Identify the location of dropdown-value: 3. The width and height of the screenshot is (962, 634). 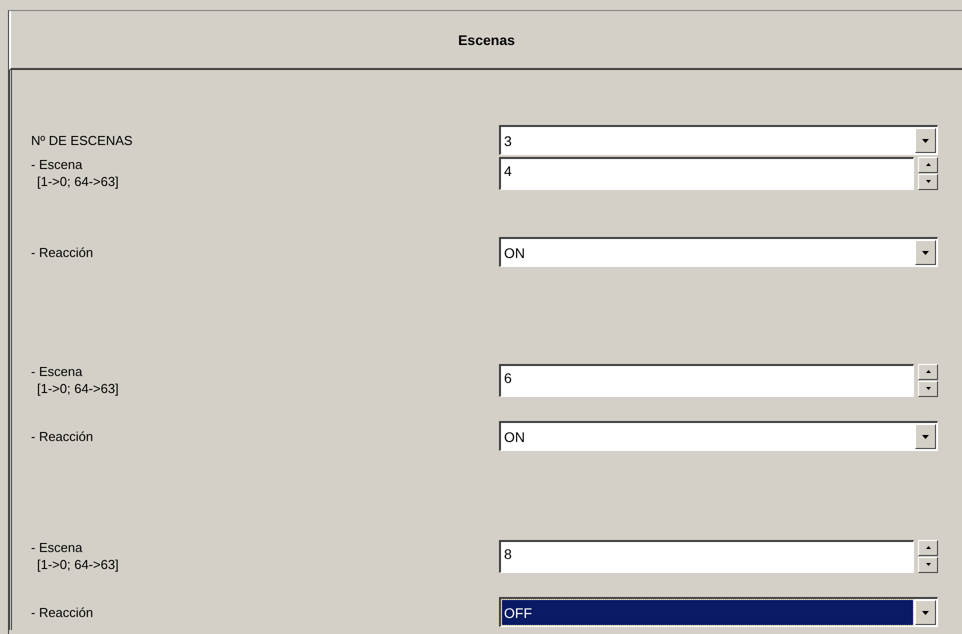
(508, 141).